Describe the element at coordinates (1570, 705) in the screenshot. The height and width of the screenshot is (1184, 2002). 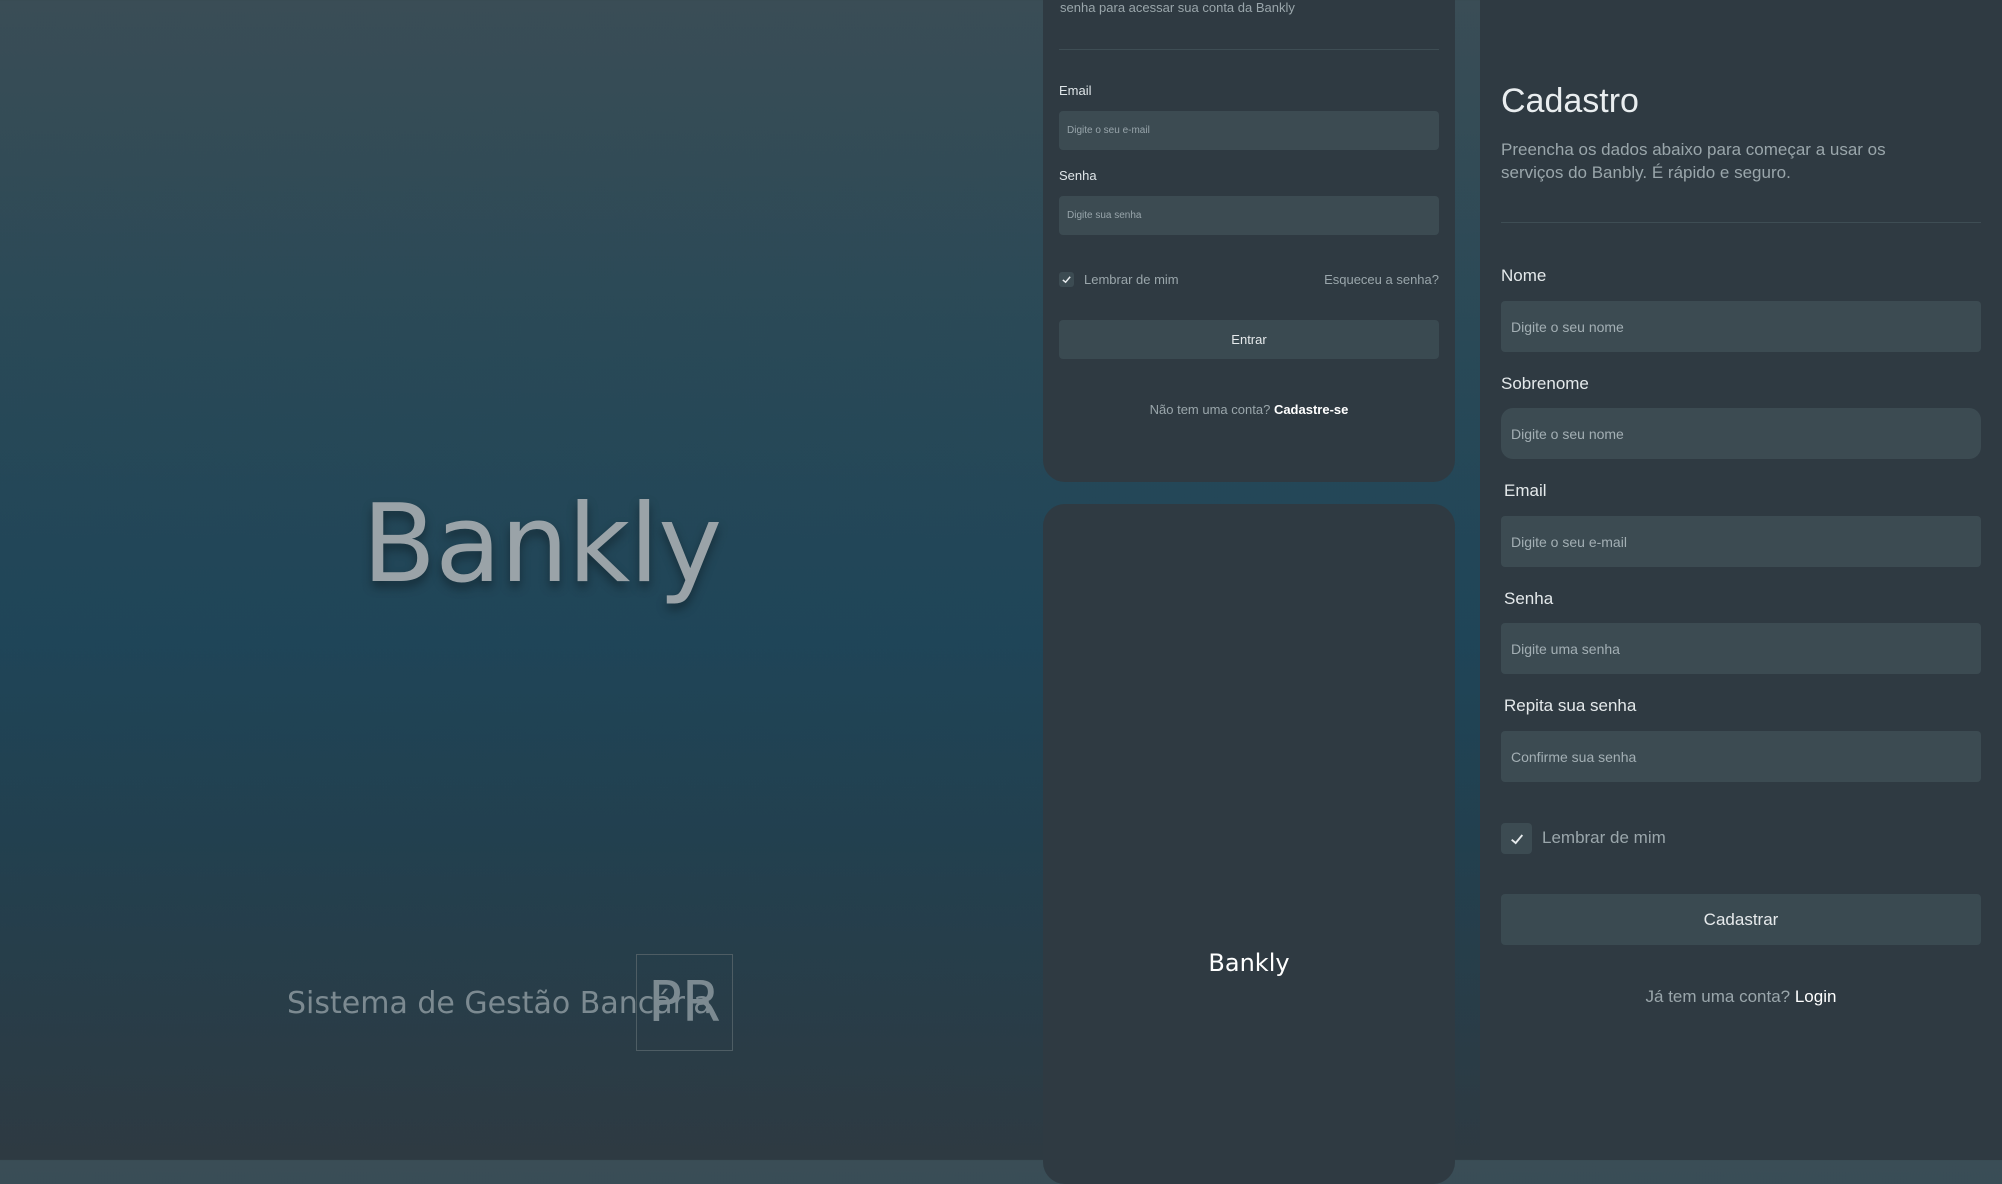
I see `field-label-repeat-password: Repita sua senha` at that location.